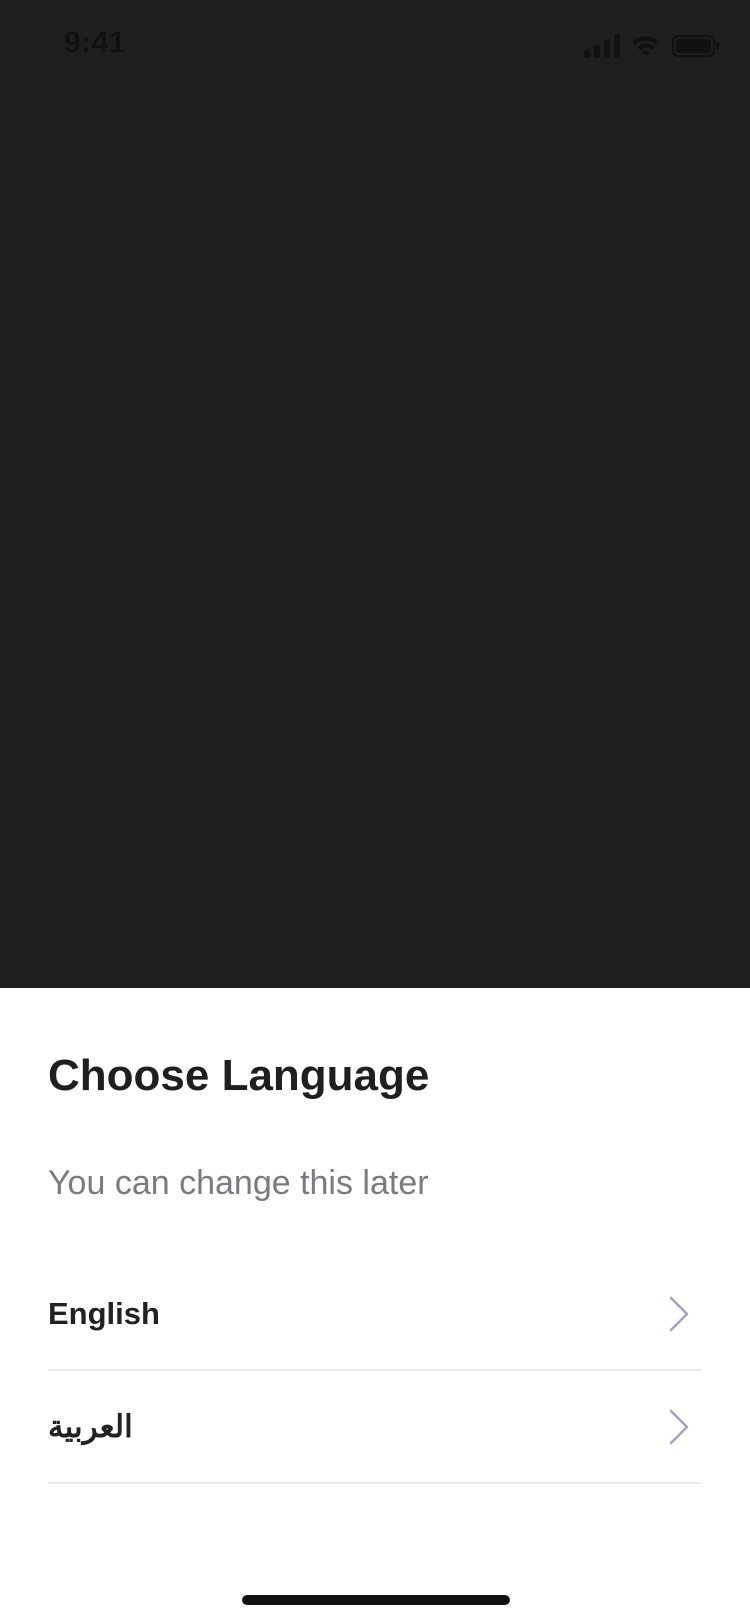 Image resolution: width=750 pixels, height=1624 pixels. What do you see at coordinates (90, 1426) in the screenshot?
I see `language-label: العربية` at bounding box center [90, 1426].